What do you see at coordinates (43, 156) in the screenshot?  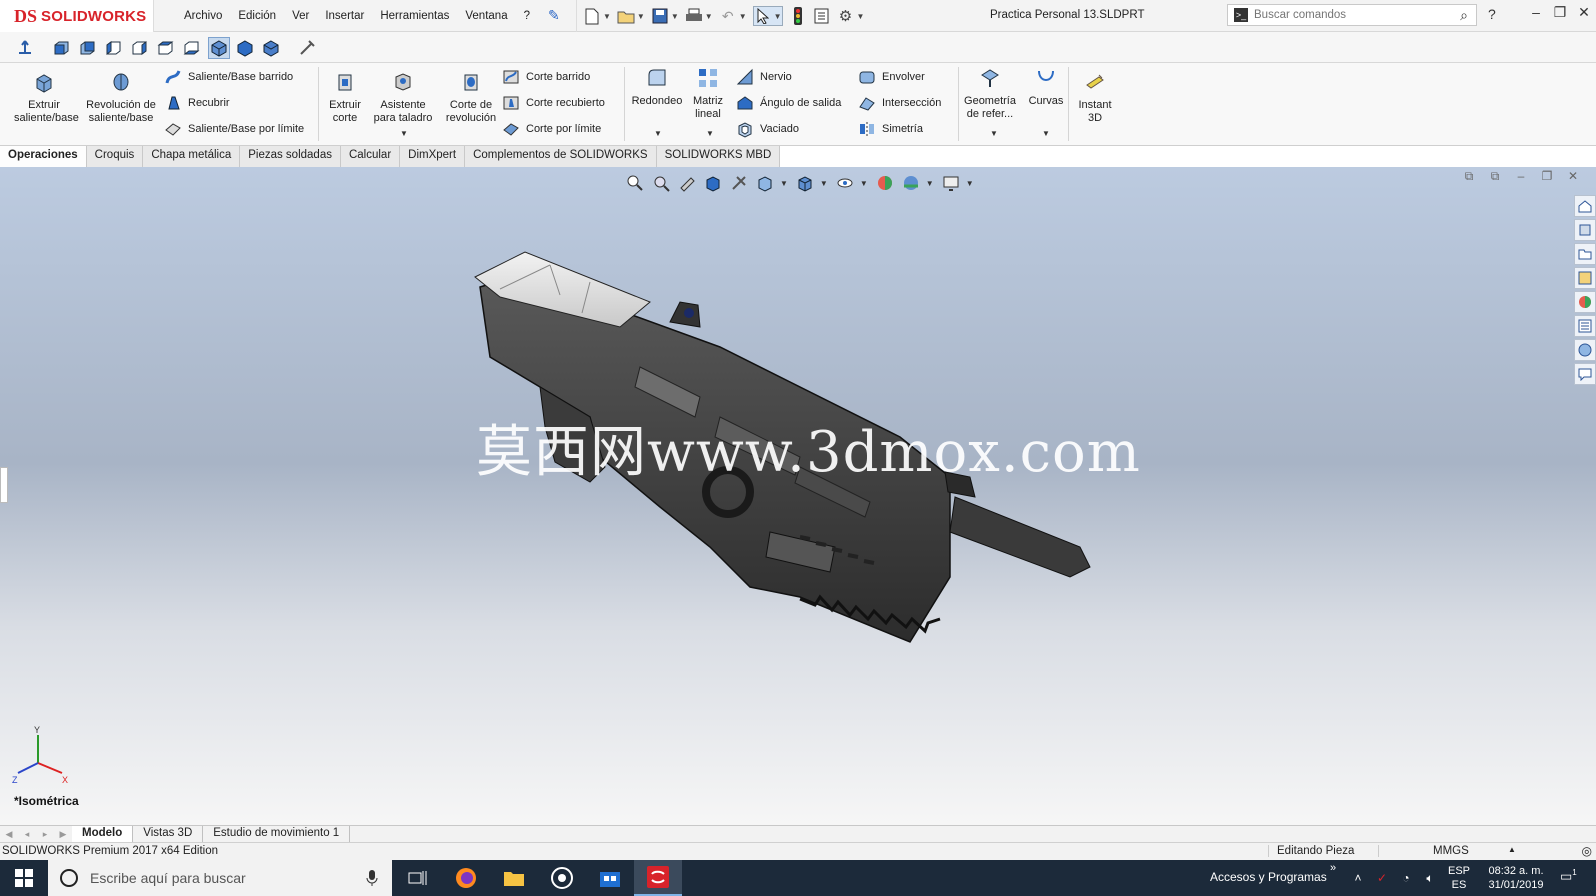 I see `tab-operaciones: Operaciones` at bounding box center [43, 156].